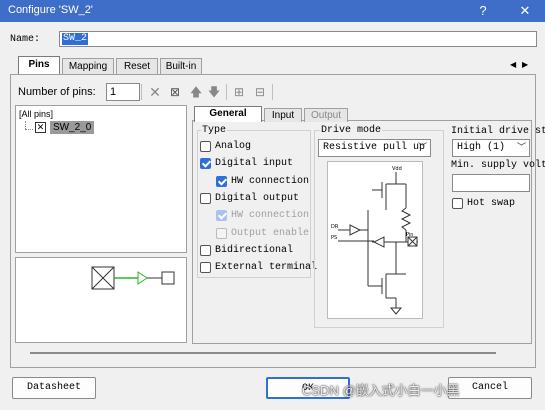 The image size is (545, 410). Describe the element at coordinates (221, 181) in the screenshot. I see `hw-connection-input-checkbox` at that location.